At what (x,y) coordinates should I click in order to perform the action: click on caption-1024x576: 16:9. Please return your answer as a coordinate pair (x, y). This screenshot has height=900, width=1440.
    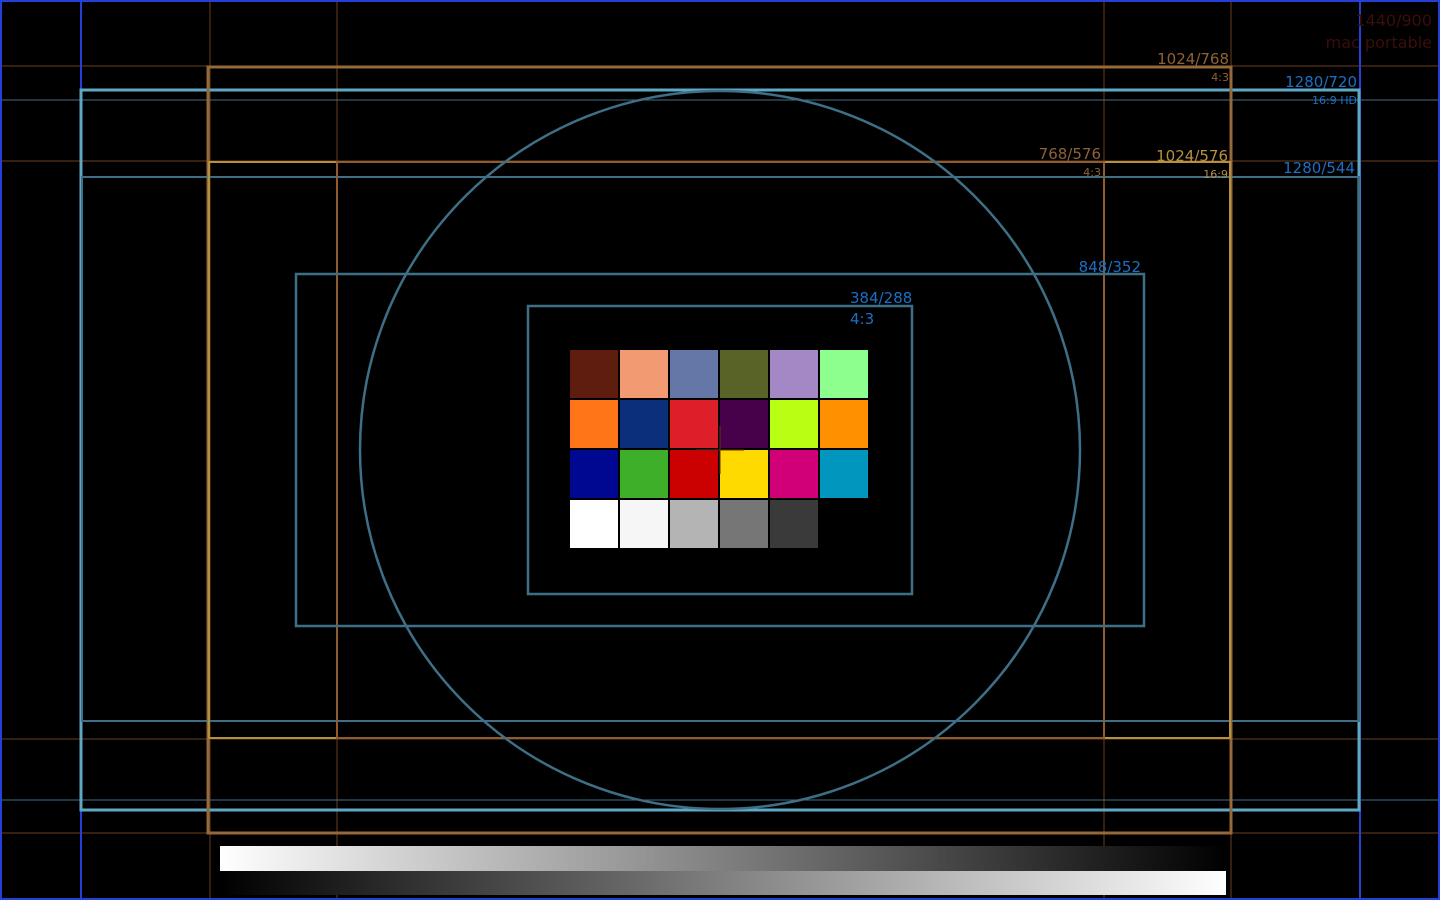
    Looking at the image, I should click on (1215, 174).